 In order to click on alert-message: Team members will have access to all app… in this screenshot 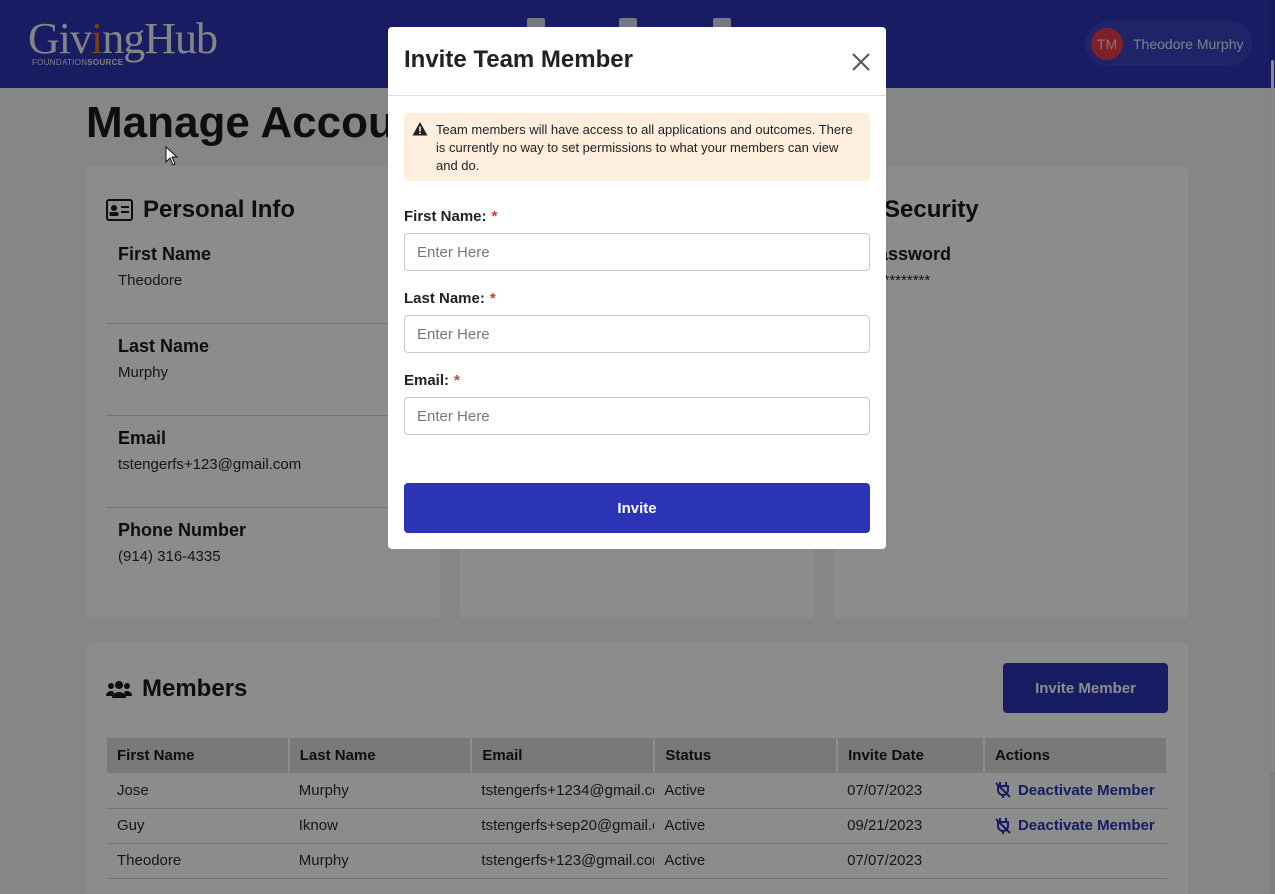, I will do `click(644, 147)`.